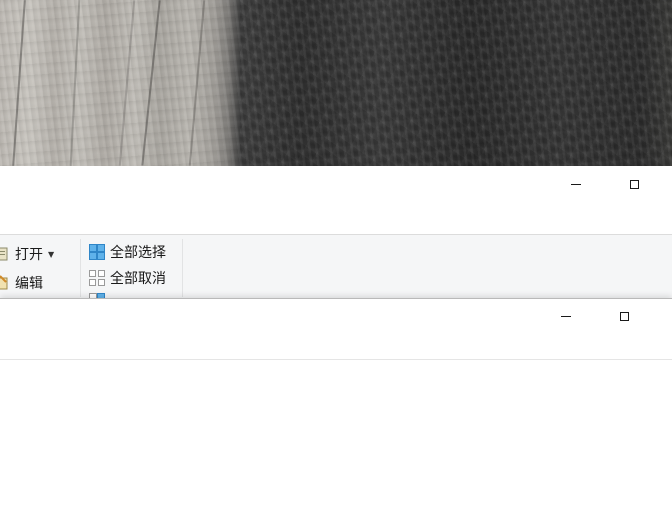  I want to click on back-window-titlebar, so click(336, 200).